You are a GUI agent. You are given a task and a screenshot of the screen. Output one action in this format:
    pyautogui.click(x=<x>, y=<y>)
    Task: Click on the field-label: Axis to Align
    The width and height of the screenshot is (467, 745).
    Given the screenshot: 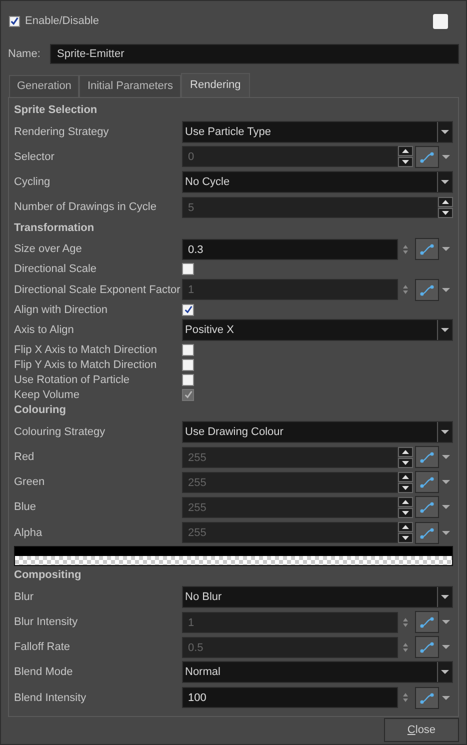 What is the action you would take?
    pyautogui.click(x=44, y=330)
    